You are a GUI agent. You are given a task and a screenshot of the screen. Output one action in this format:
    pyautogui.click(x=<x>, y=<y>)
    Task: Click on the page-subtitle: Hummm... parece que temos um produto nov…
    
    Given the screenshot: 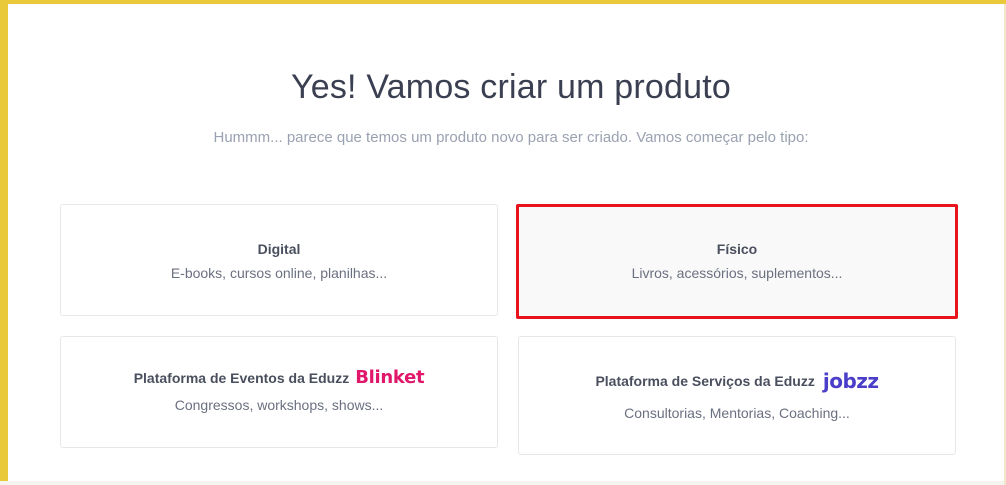 What is the action you would take?
    pyautogui.click(x=511, y=137)
    